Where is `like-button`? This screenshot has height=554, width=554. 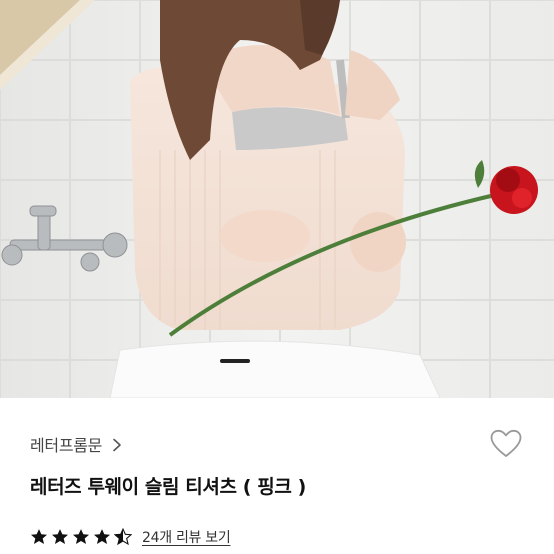 like-button is located at coordinates (506, 446).